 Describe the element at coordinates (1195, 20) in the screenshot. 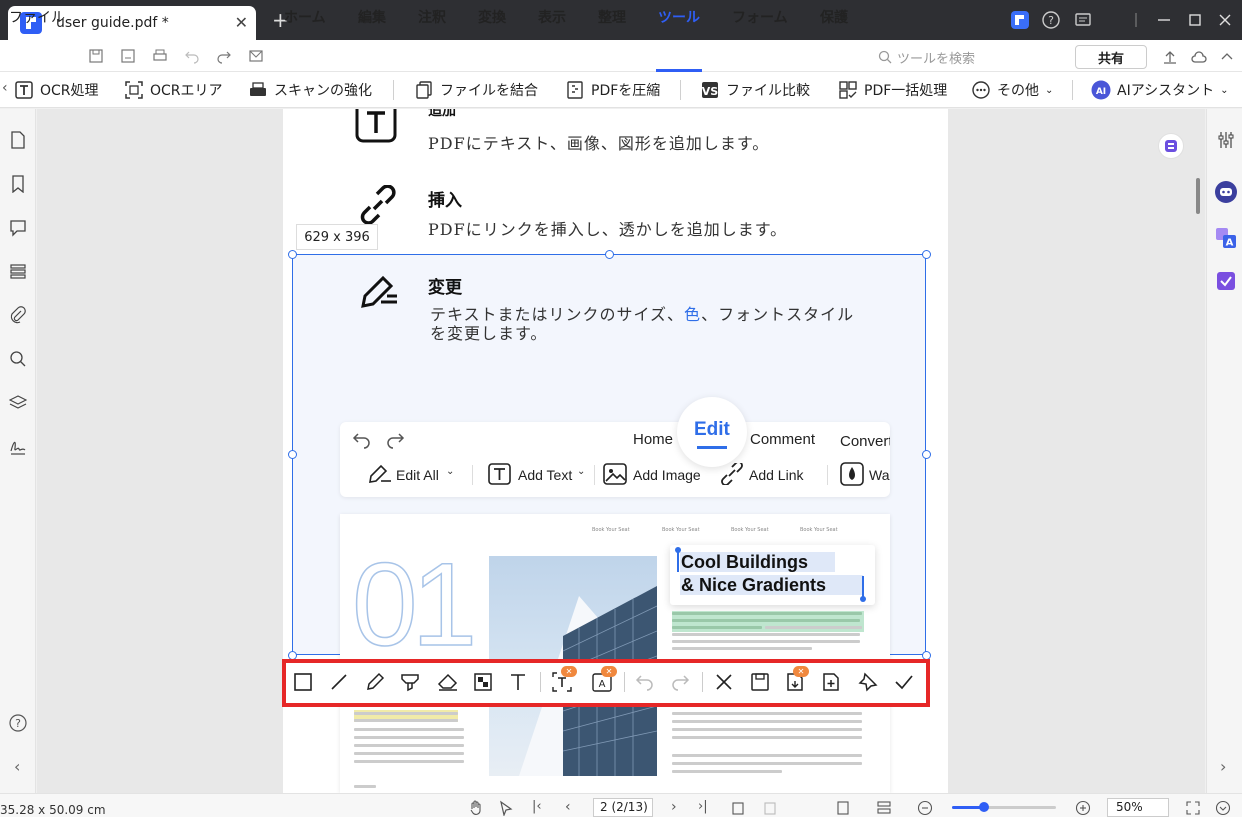

I see `maximize-icon` at that location.